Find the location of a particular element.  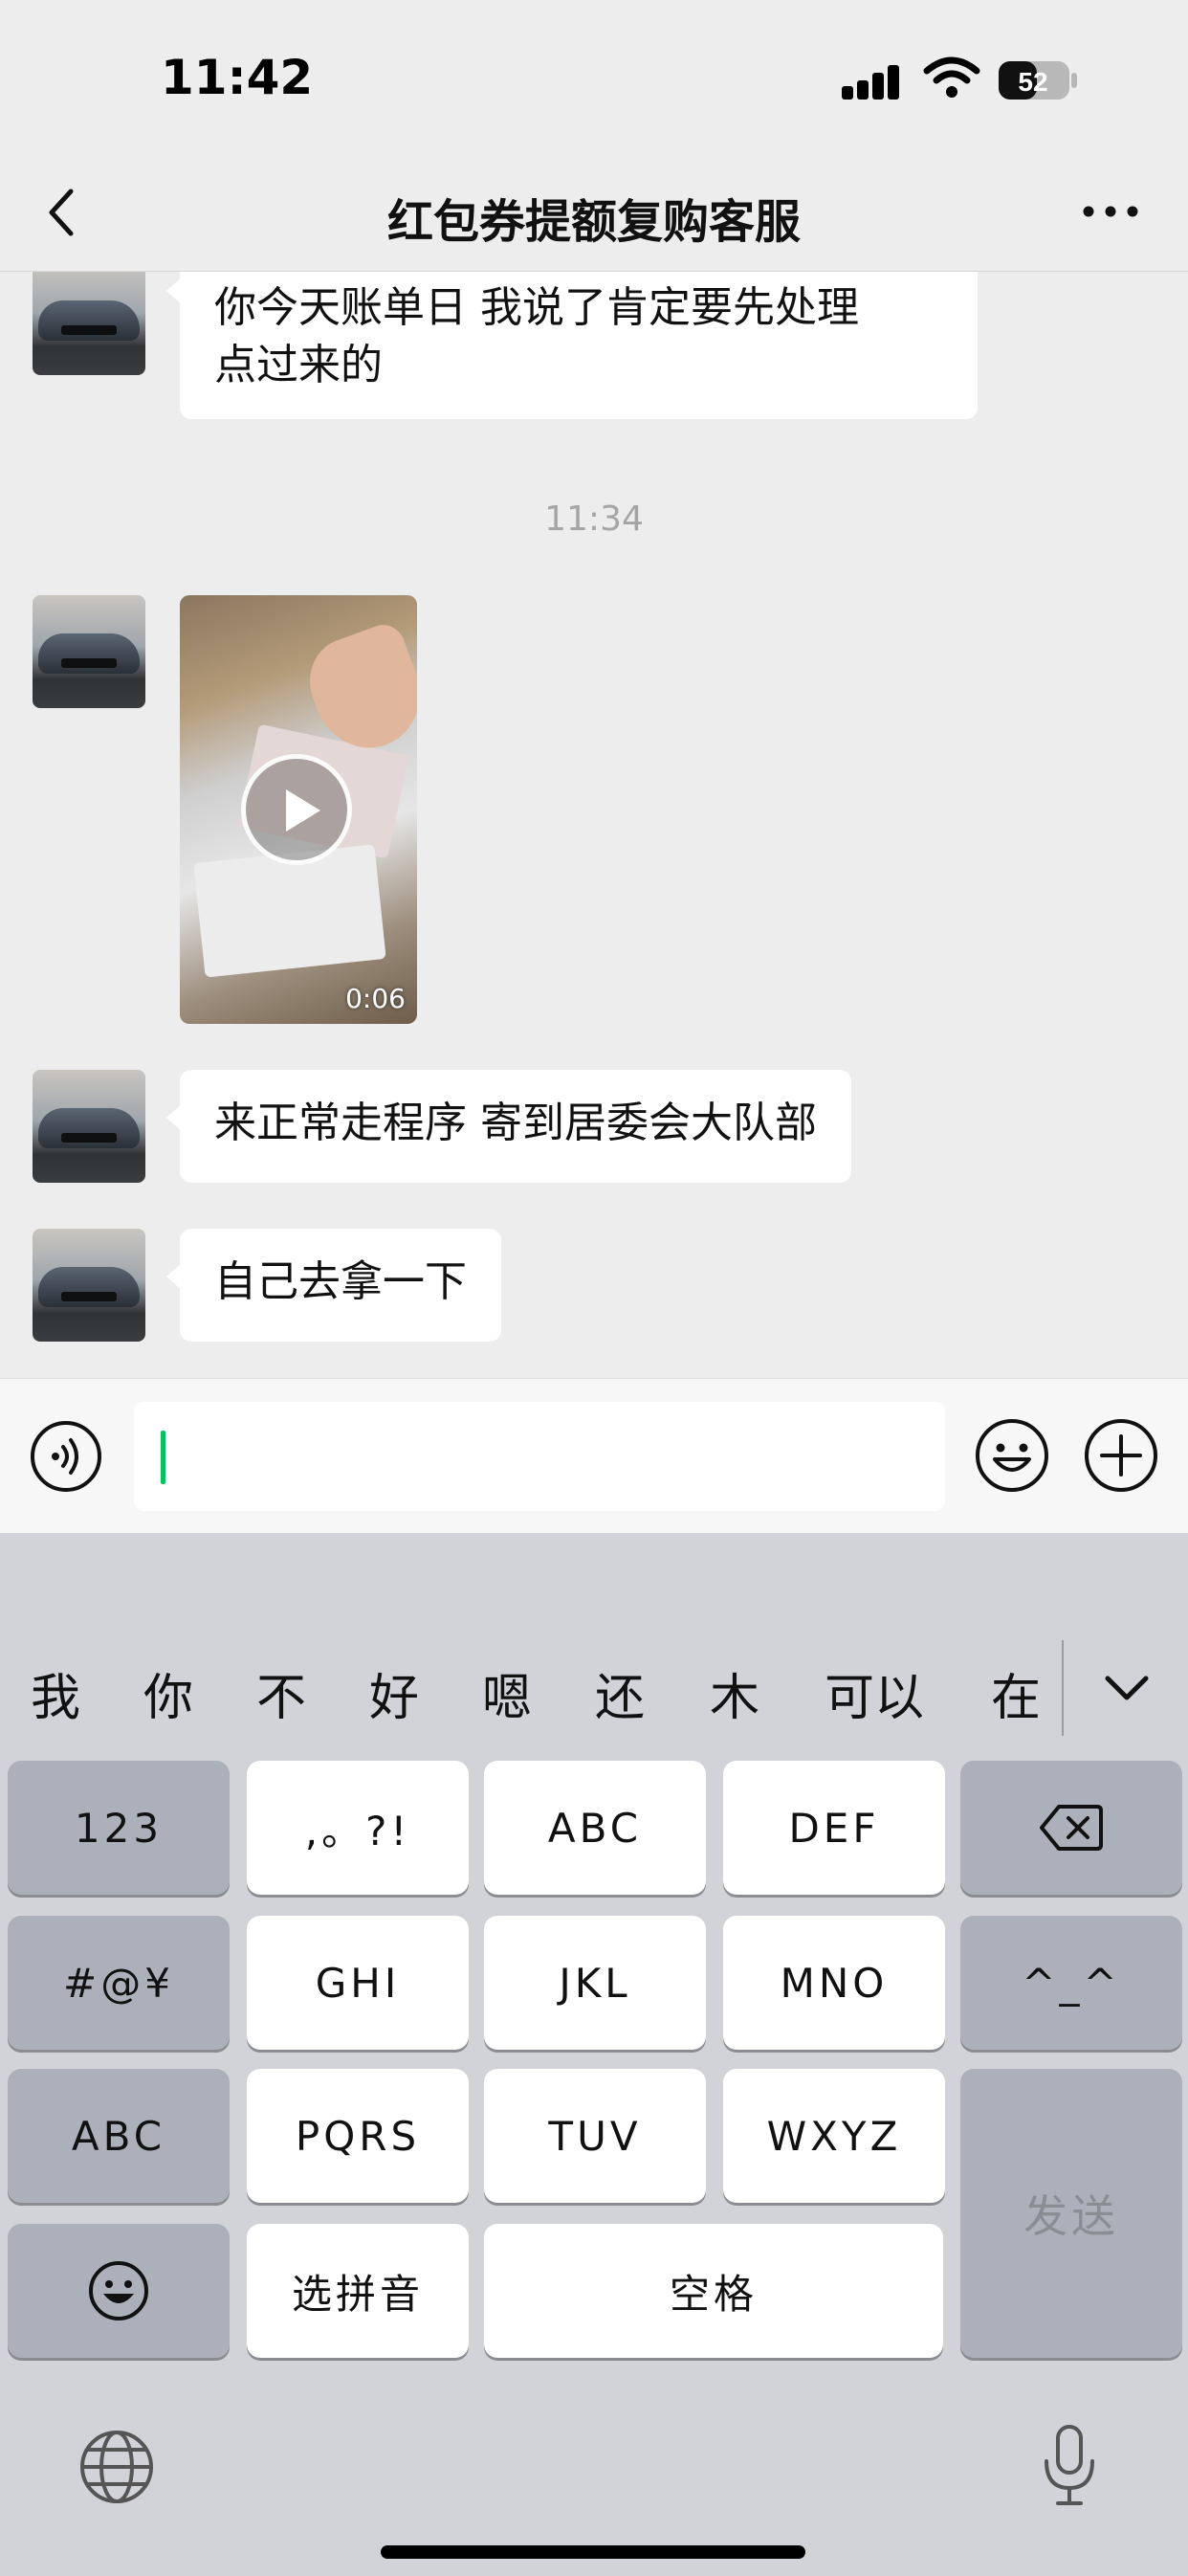

candidate-word: 木 is located at coordinates (734, 1693).